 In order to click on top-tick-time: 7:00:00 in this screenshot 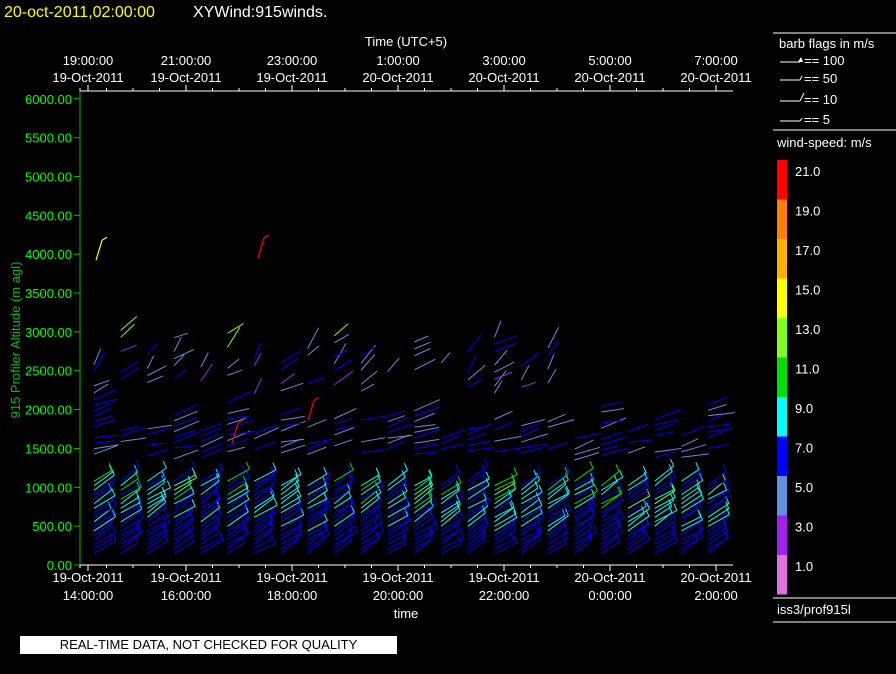, I will do `click(715, 60)`.